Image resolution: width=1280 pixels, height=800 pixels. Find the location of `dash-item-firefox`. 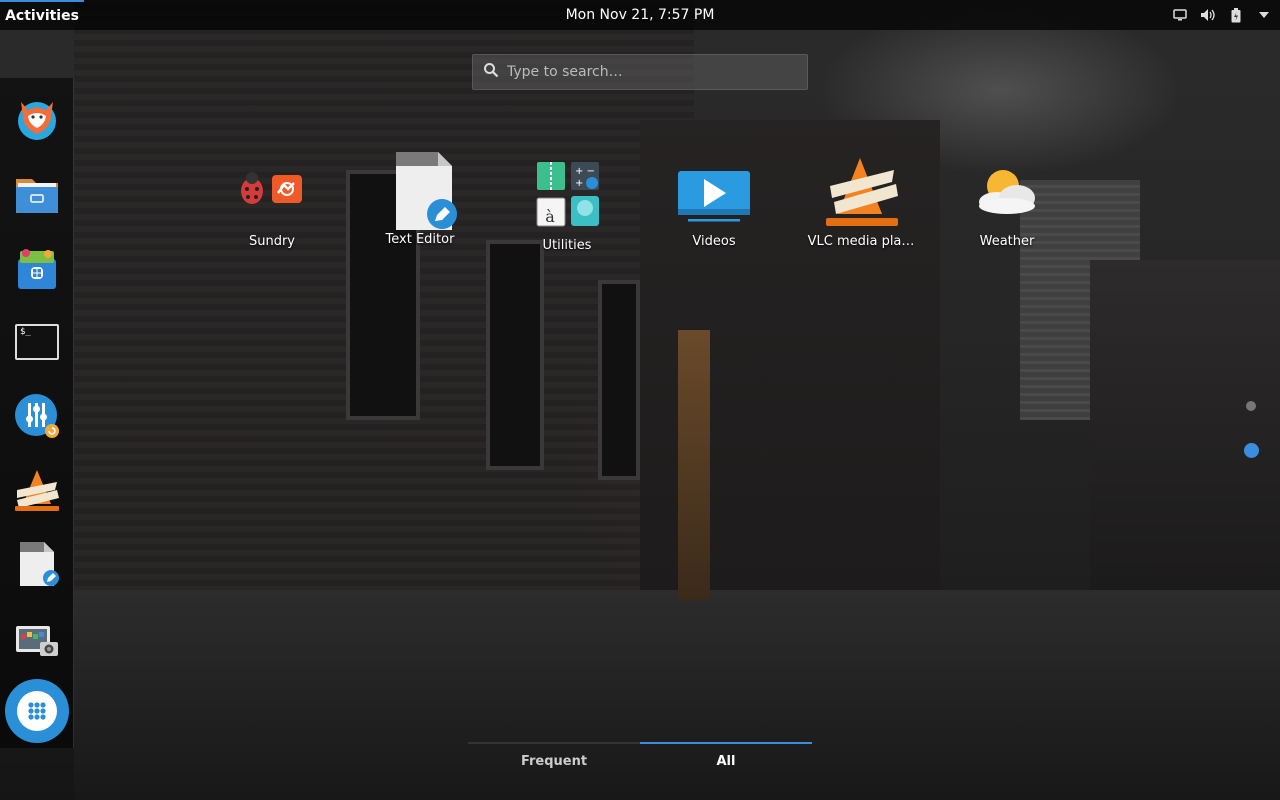

dash-item-firefox is located at coordinates (37, 118).